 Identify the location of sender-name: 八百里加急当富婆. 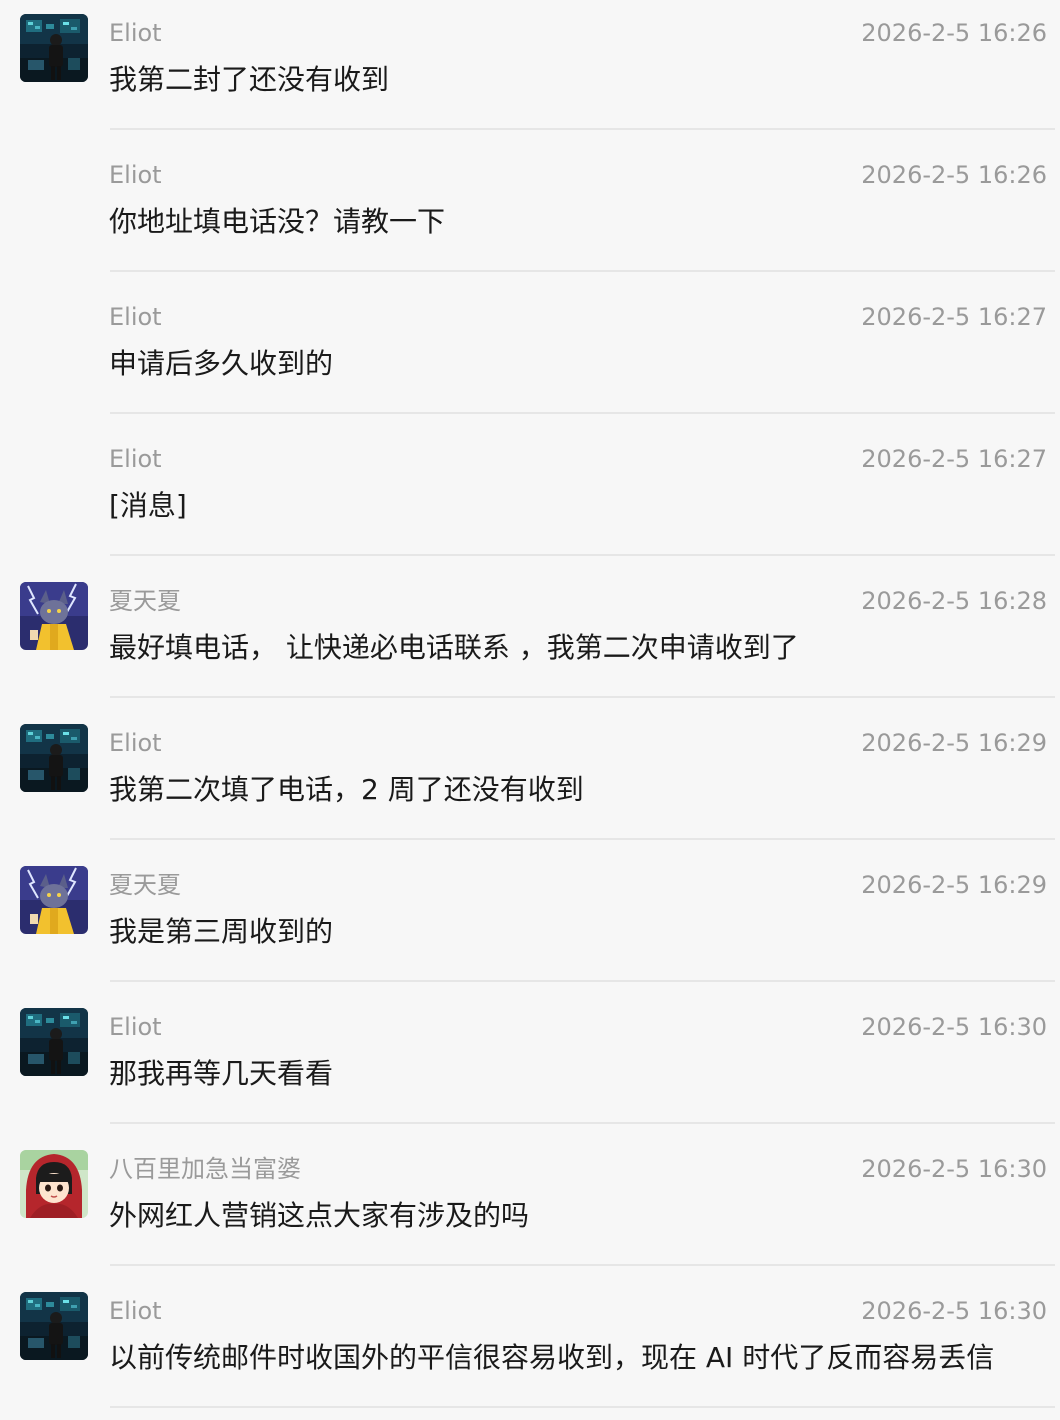
(205, 1169).